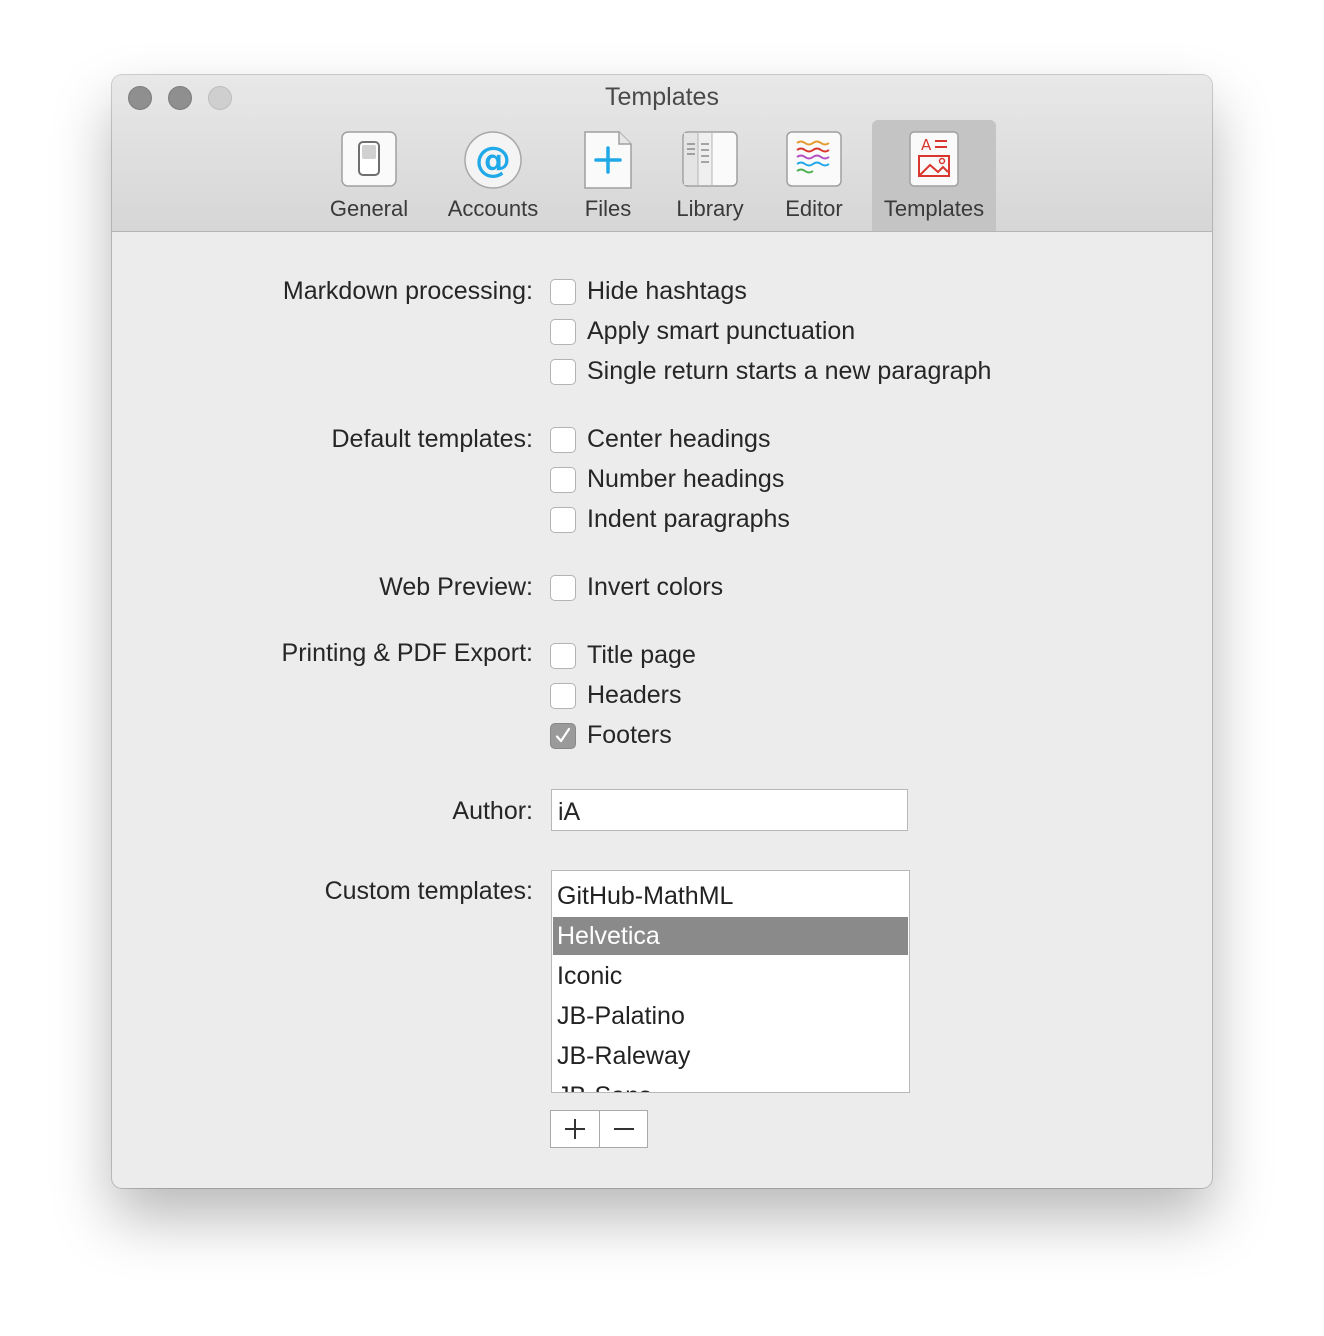  I want to click on add-template-button, so click(575, 1129).